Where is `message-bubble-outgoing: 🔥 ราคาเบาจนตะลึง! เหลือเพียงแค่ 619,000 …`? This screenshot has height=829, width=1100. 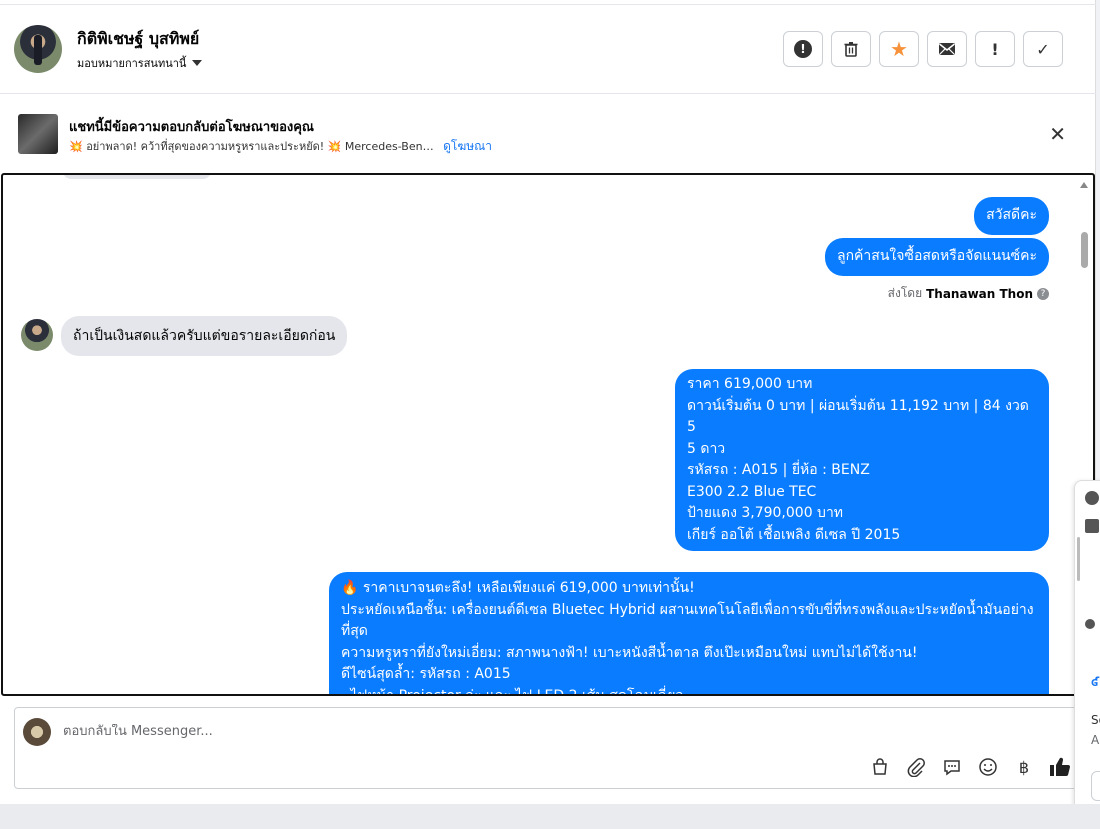 message-bubble-outgoing: 🔥 ราคาเบาจนตะลึง! เหลือเพียงแค่ 619,000 … is located at coordinates (689, 633).